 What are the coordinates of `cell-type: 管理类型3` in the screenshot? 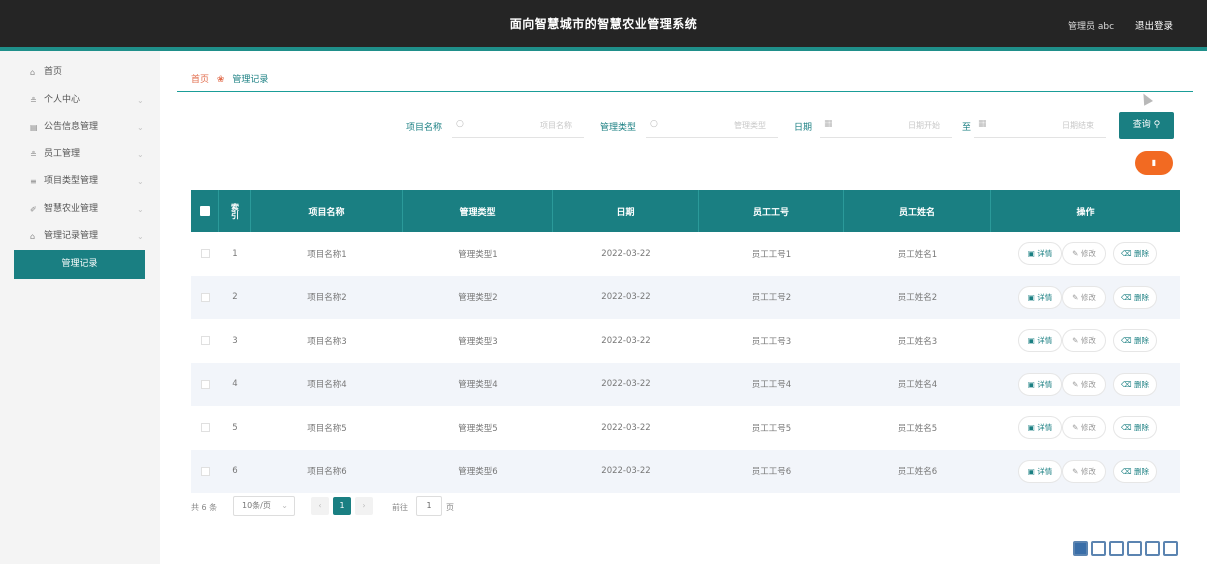 It's located at (478, 341).